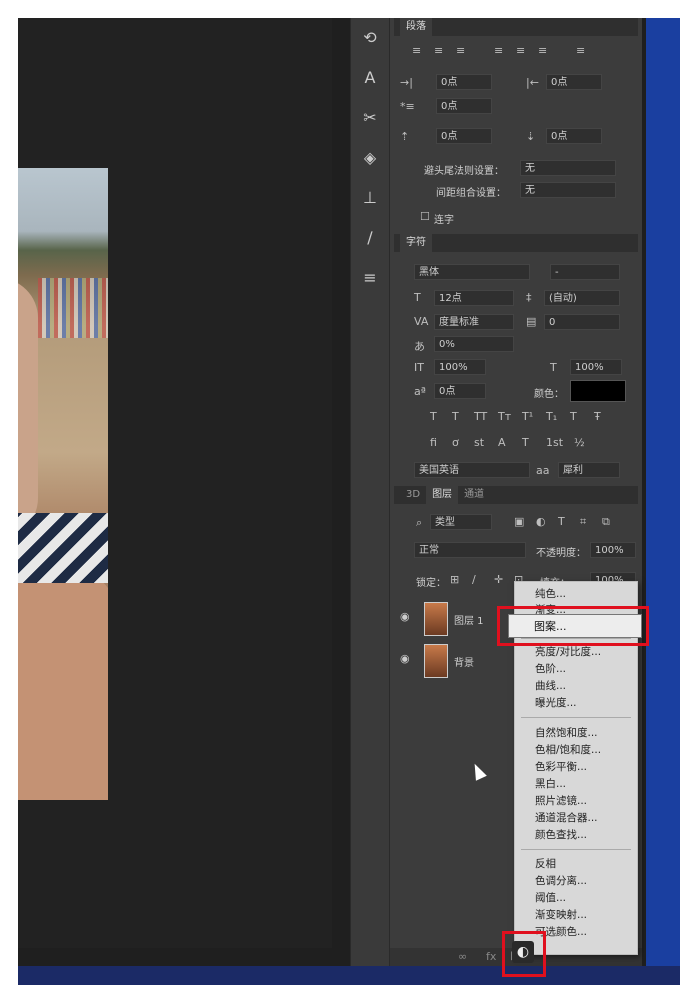 The height and width of the screenshot is (1003, 698). What do you see at coordinates (461, 522) in the screenshot?
I see `layer-filter-select: 类型` at bounding box center [461, 522].